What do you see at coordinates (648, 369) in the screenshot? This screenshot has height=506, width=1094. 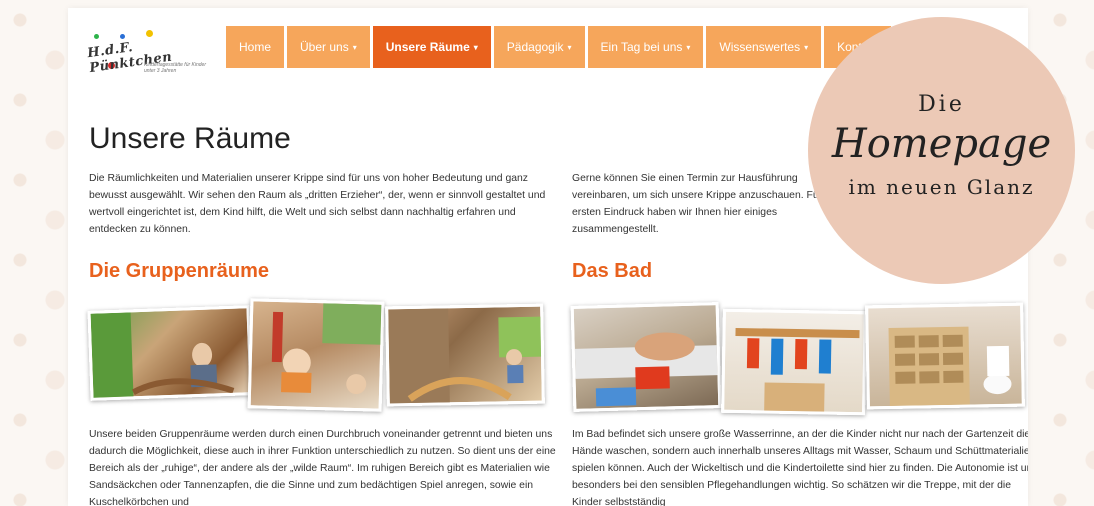 I see `photo-bad-1-image` at bounding box center [648, 369].